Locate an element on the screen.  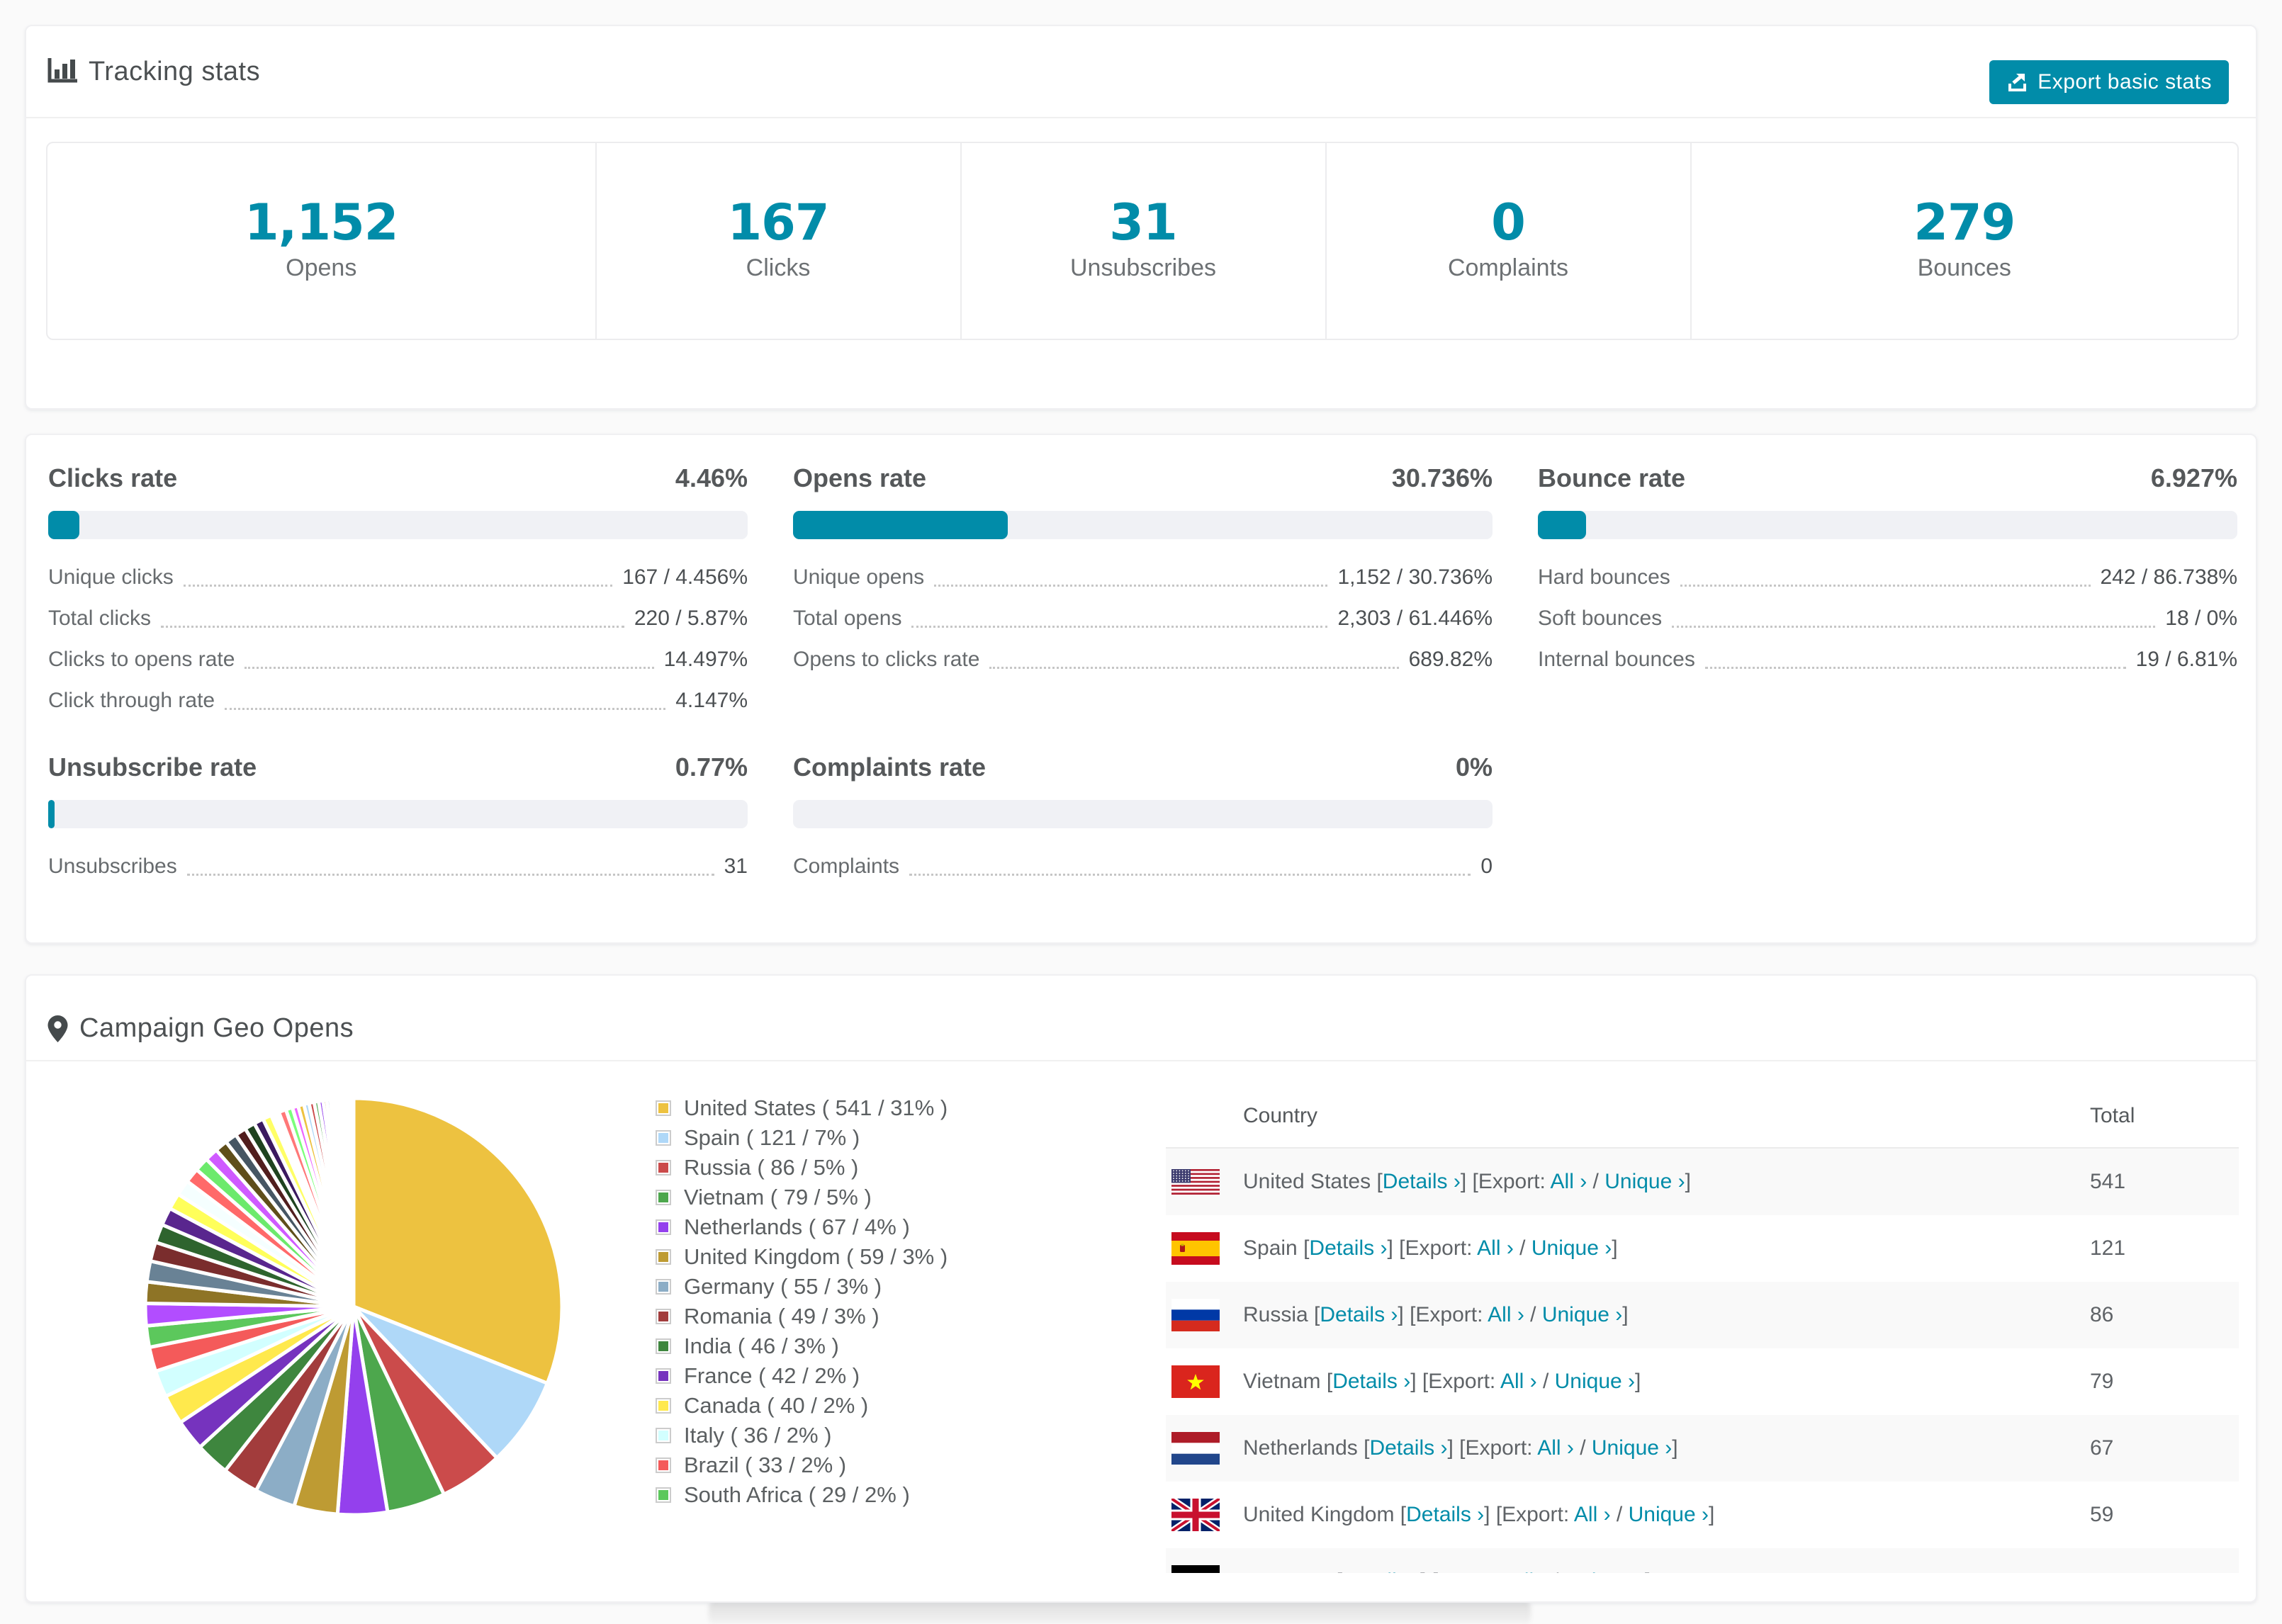
de-flag-icon is located at coordinates (1196, 1569).